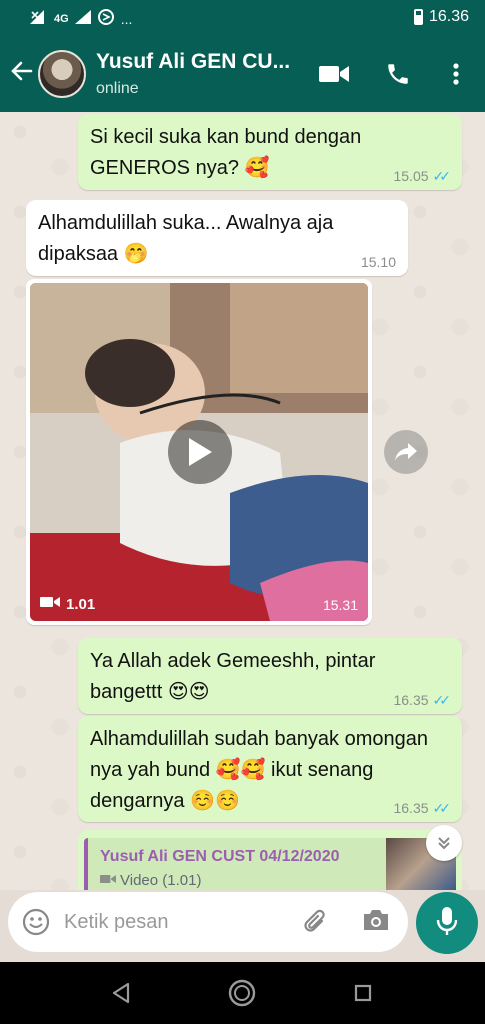 This screenshot has height=1024, width=485. What do you see at coordinates (456, 74) in the screenshot?
I see `more-options-icon` at bounding box center [456, 74].